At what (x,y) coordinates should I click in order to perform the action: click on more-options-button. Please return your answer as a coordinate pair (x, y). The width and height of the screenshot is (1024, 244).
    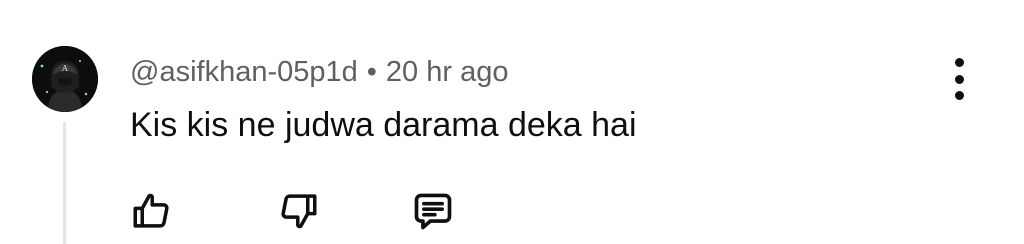
    Looking at the image, I should click on (959, 79).